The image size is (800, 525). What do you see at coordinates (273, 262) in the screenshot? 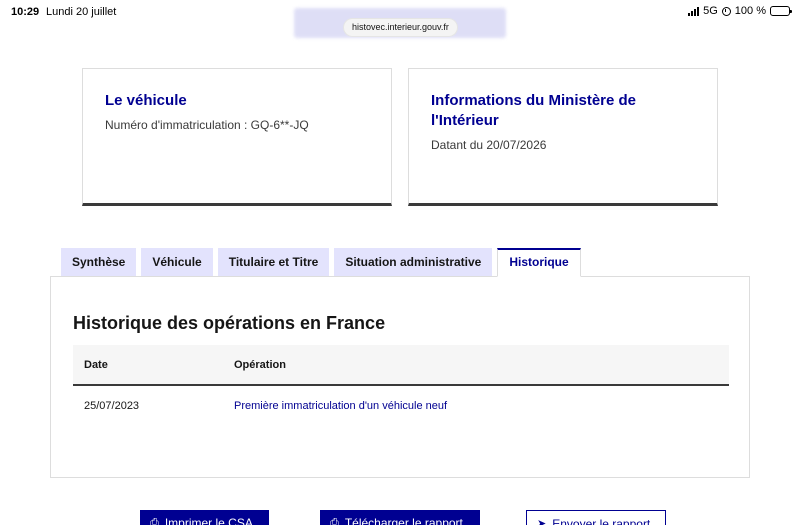
I see `tab-titulaire-titre: Titulaire et Titre` at bounding box center [273, 262].